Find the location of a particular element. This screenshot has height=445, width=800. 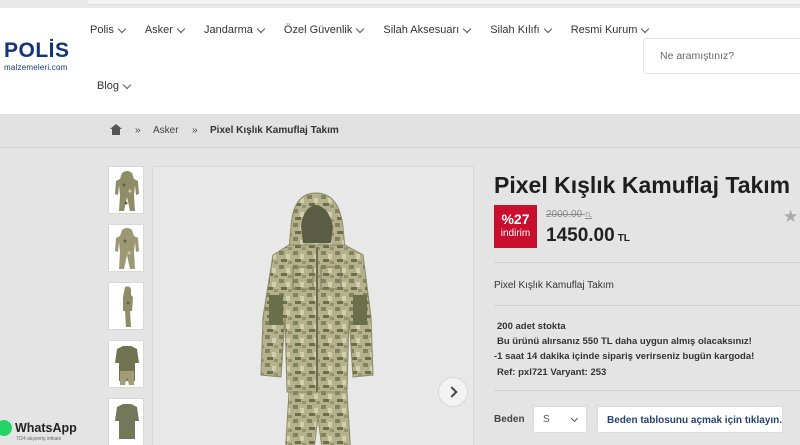

nav-item-silah-kilifi: Silah Kılıfı is located at coordinates (521, 30).